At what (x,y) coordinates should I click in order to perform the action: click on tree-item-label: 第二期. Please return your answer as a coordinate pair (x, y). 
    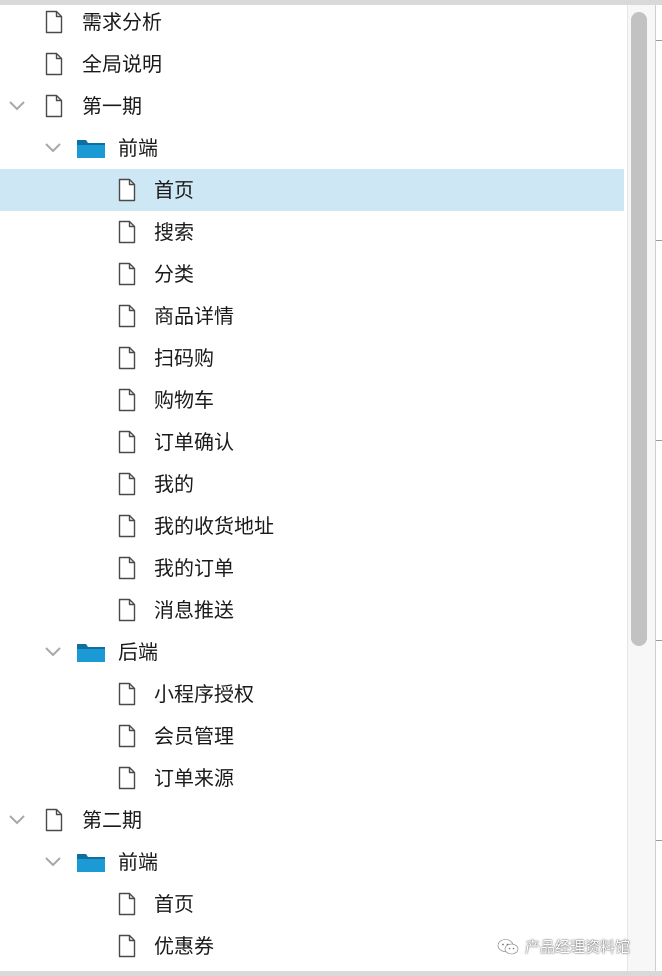
    Looking at the image, I should click on (112, 820).